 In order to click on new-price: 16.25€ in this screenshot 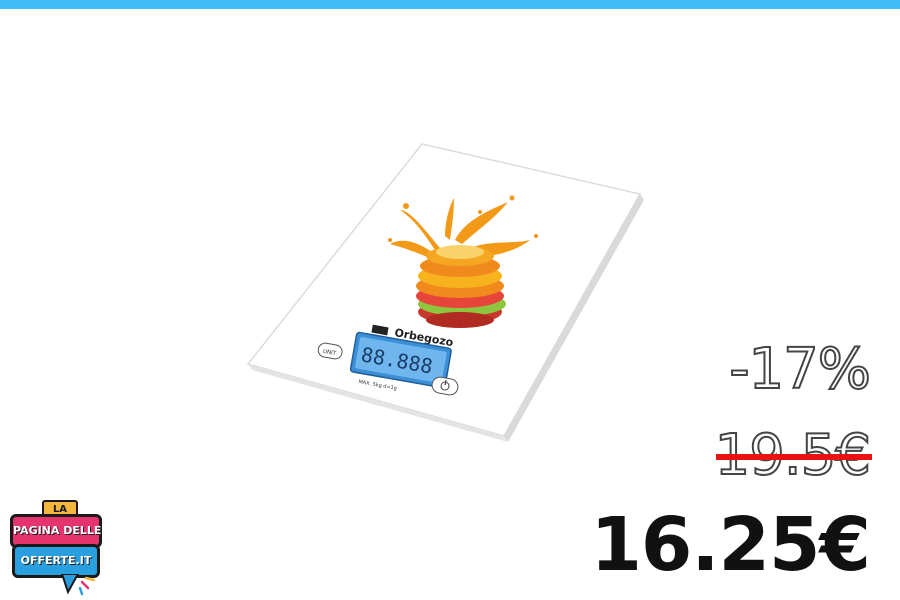, I will do `click(730, 545)`.